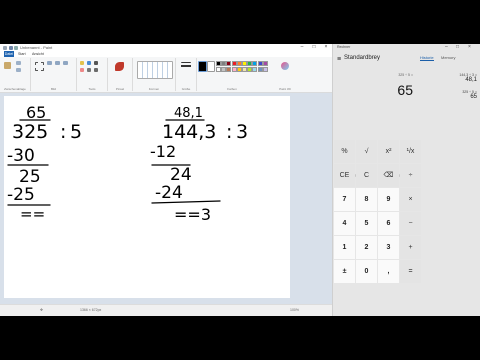  I want to click on paste-icon, so click(7, 65).